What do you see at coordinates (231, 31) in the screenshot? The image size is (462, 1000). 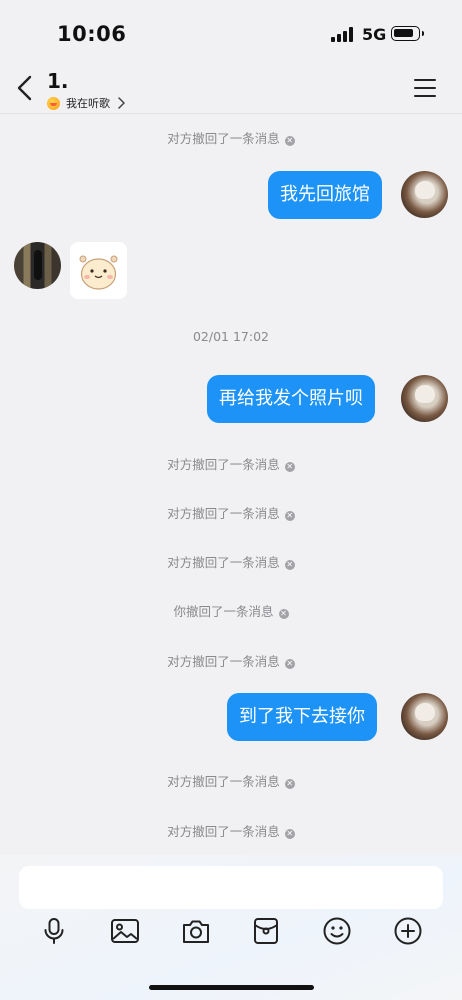 I see `status-bar: 10:06 5G` at bounding box center [231, 31].